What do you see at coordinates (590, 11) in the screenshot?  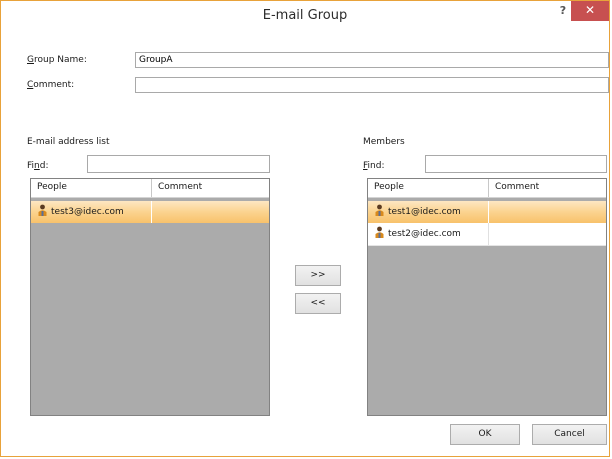 I see `close-button: ✕` at bounding box center [590, 11].